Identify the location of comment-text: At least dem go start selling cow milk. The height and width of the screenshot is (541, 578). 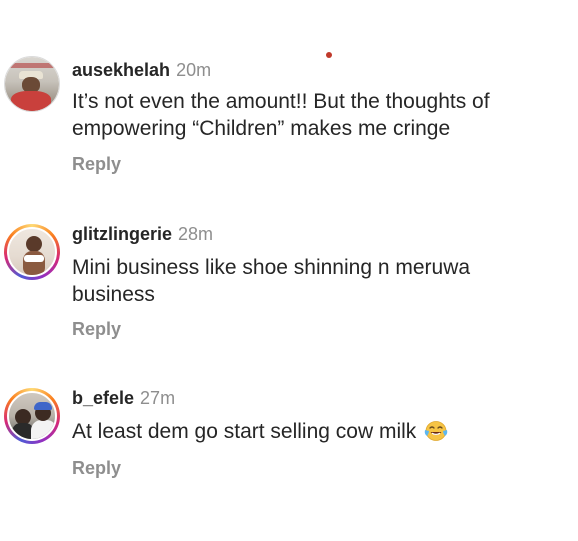
(312, 431).